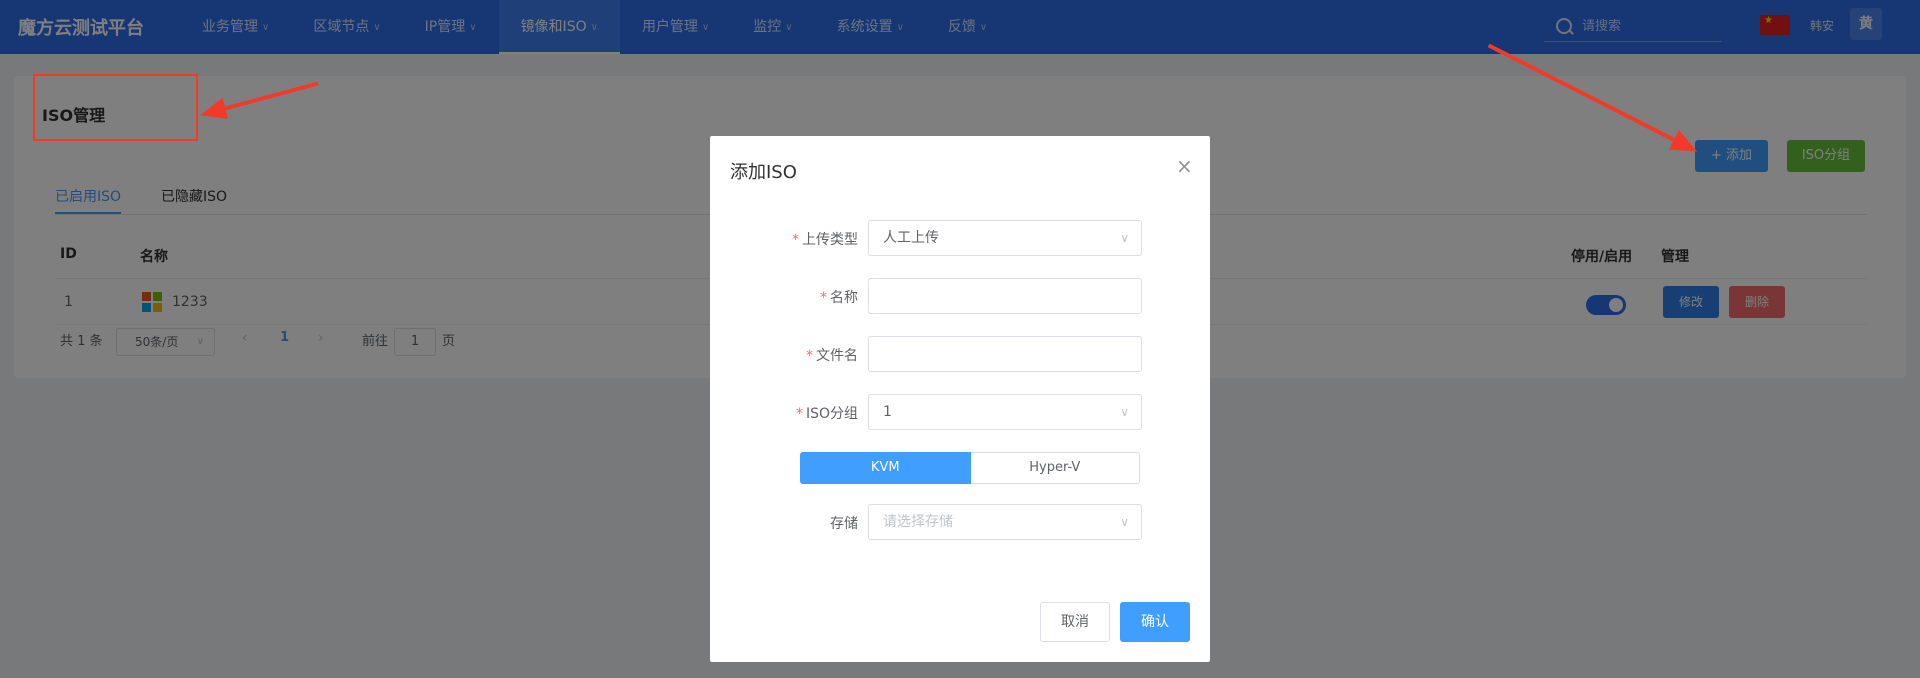  I want to click on annotation-highlight-box, so click(115, 107).